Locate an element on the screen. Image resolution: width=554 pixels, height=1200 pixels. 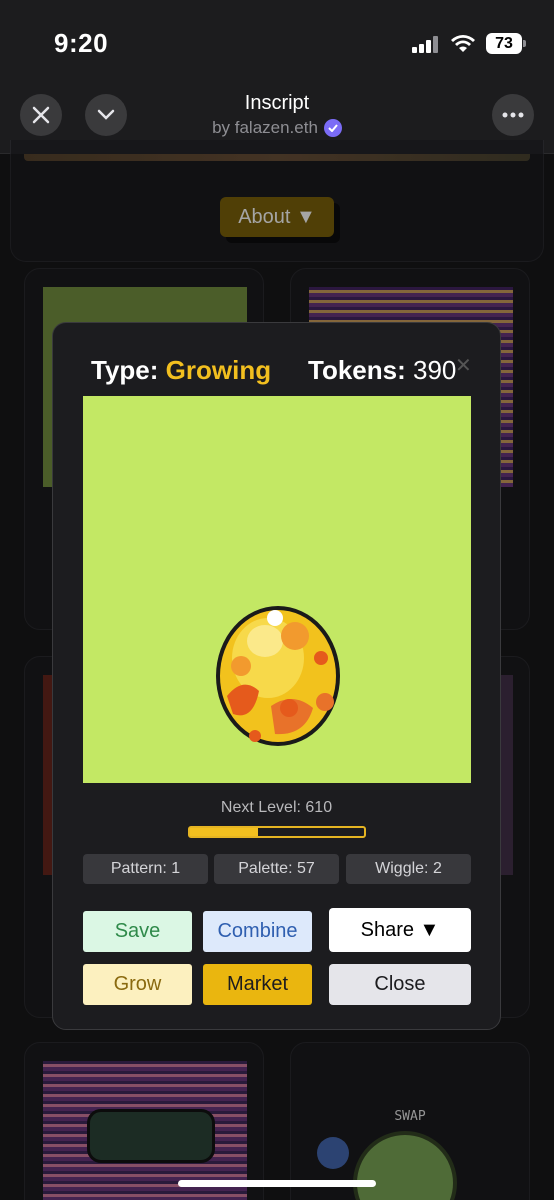
type-value: Growing is located at coordinates (218, 370).